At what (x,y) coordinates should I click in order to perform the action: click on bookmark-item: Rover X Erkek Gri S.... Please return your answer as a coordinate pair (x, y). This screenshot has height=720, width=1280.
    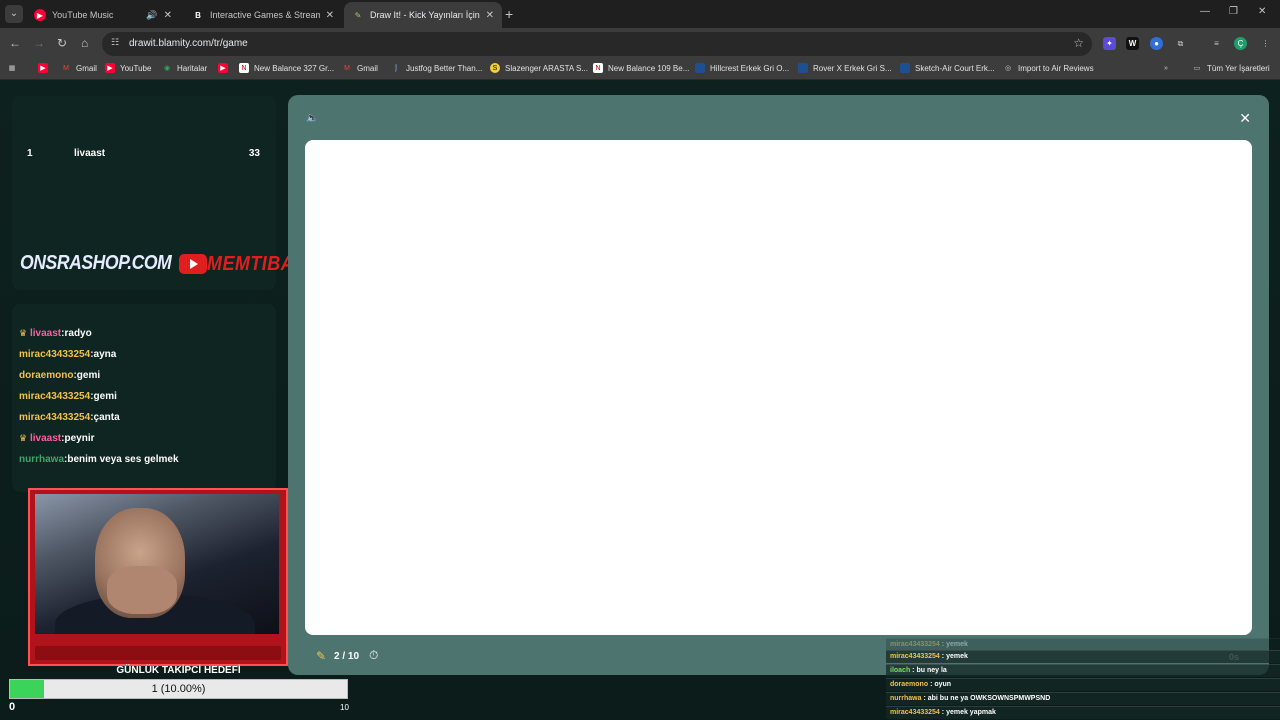
    Looking at the image, I should click on (845, 68).